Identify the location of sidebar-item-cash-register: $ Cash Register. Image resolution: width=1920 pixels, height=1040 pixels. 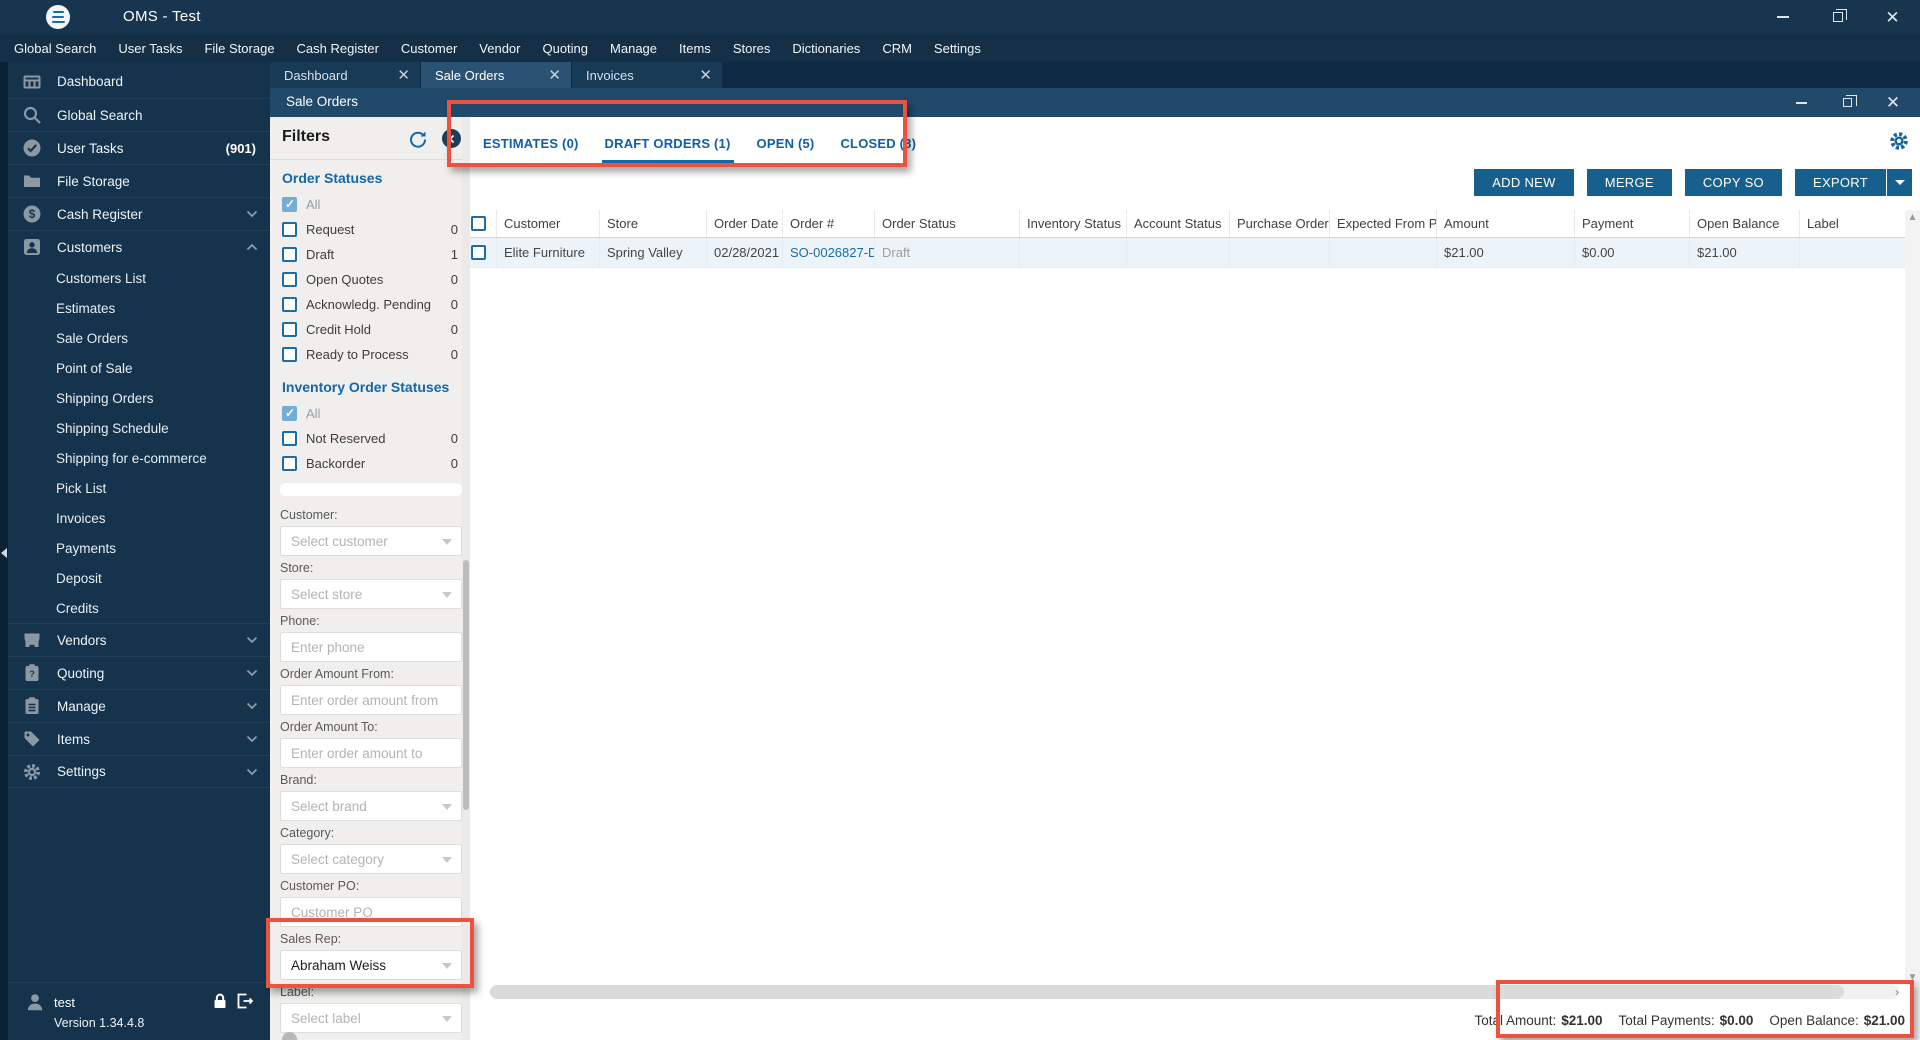
(139, 213).